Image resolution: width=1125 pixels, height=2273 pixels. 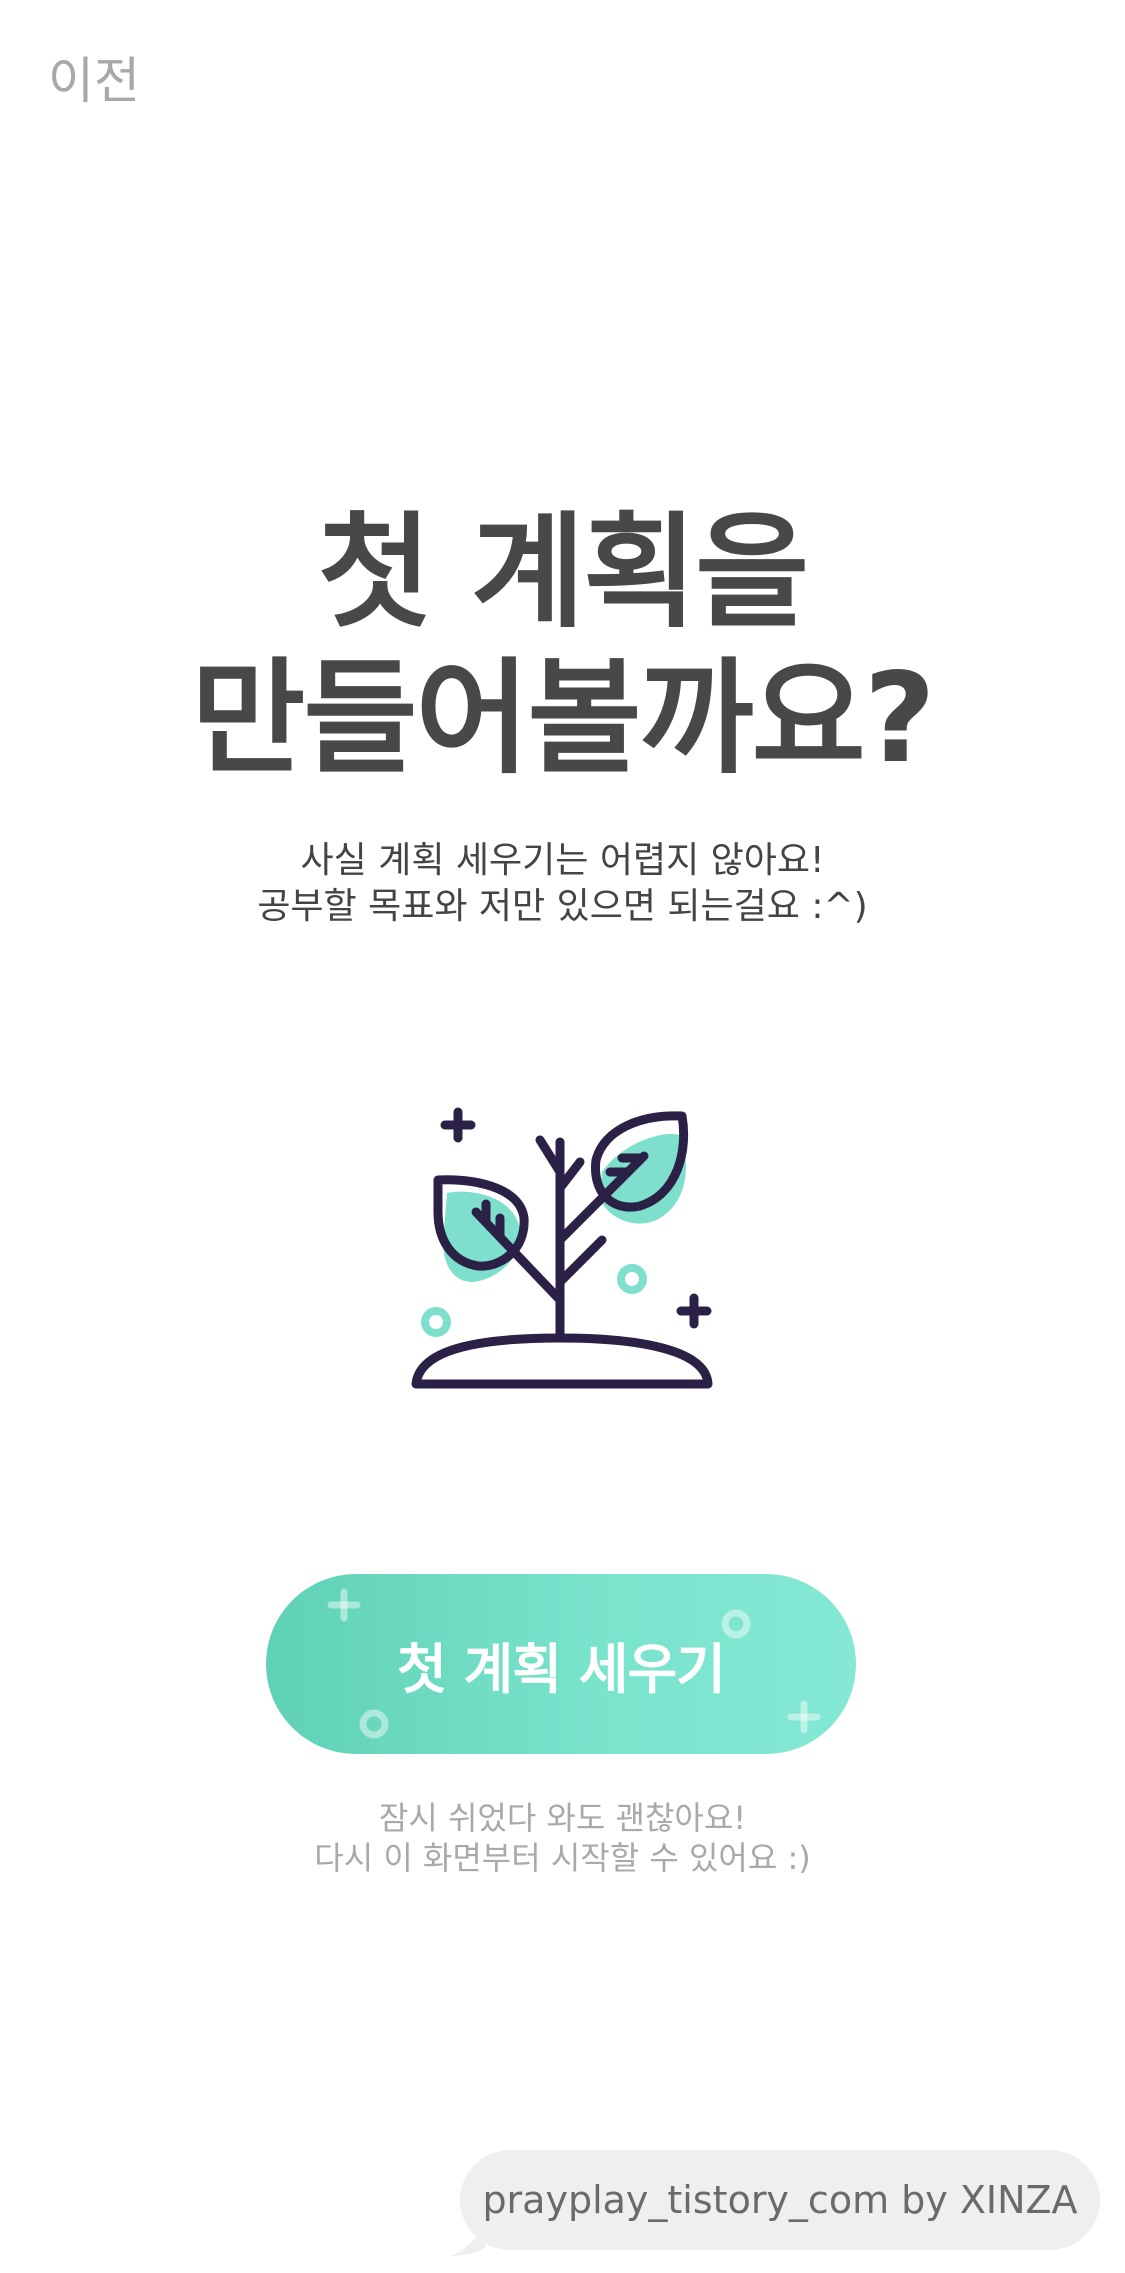 What do you see at coordinates (94, 81) in the screenshot?
I see `back-button: 이전` at bounding box center [94, 81].